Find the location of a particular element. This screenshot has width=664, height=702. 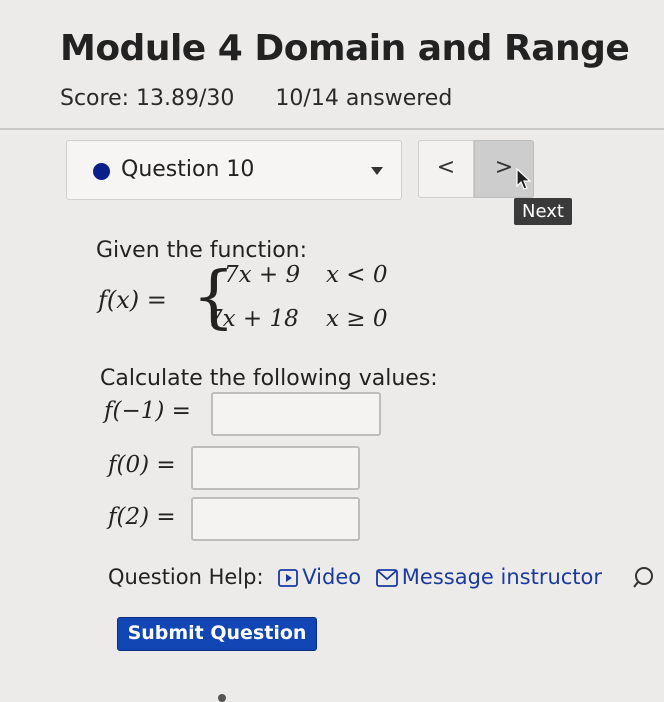

question-help-label: Question Help: is located at coordinates (186, 577).